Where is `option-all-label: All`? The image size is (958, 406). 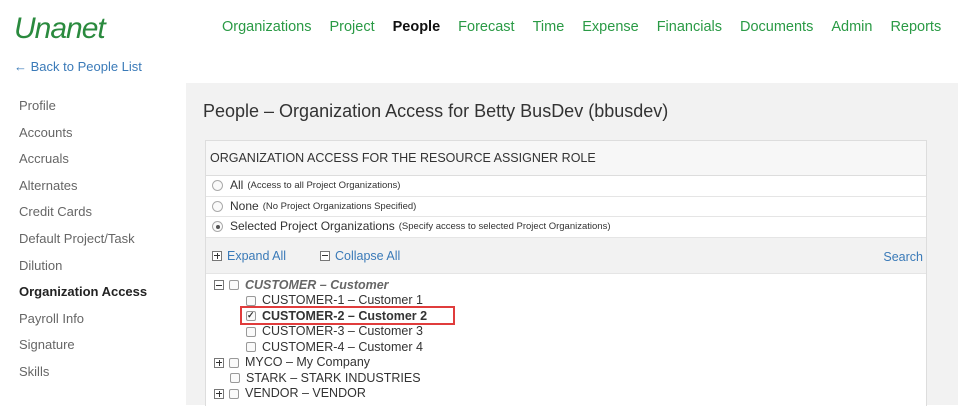
option-all-label: All is located at coordinates (237, 185).